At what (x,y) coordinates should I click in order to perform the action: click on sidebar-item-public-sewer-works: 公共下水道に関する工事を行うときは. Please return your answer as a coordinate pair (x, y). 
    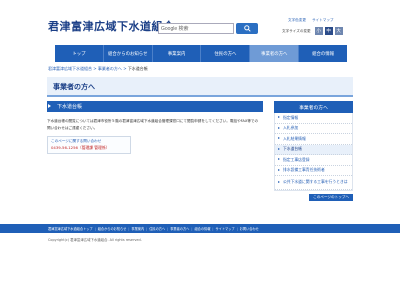
    Looking at the image, I should click on (313, 183).